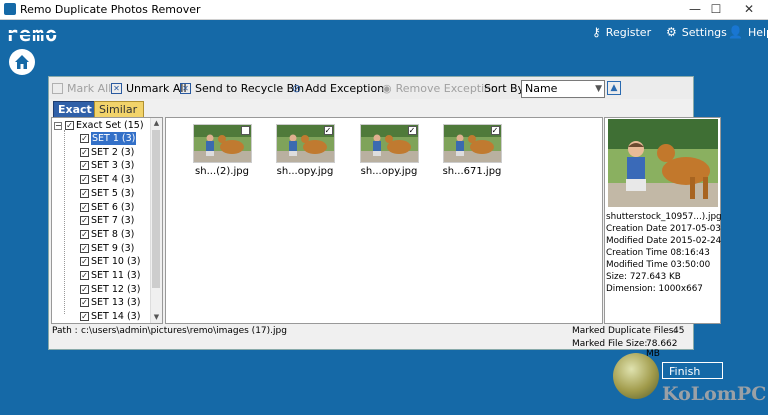 Image resolution: width=768 pixels, height=415 pixels. Describe the element at coordinates (22, 62) in the screenshot. I see `home-button` at that location.